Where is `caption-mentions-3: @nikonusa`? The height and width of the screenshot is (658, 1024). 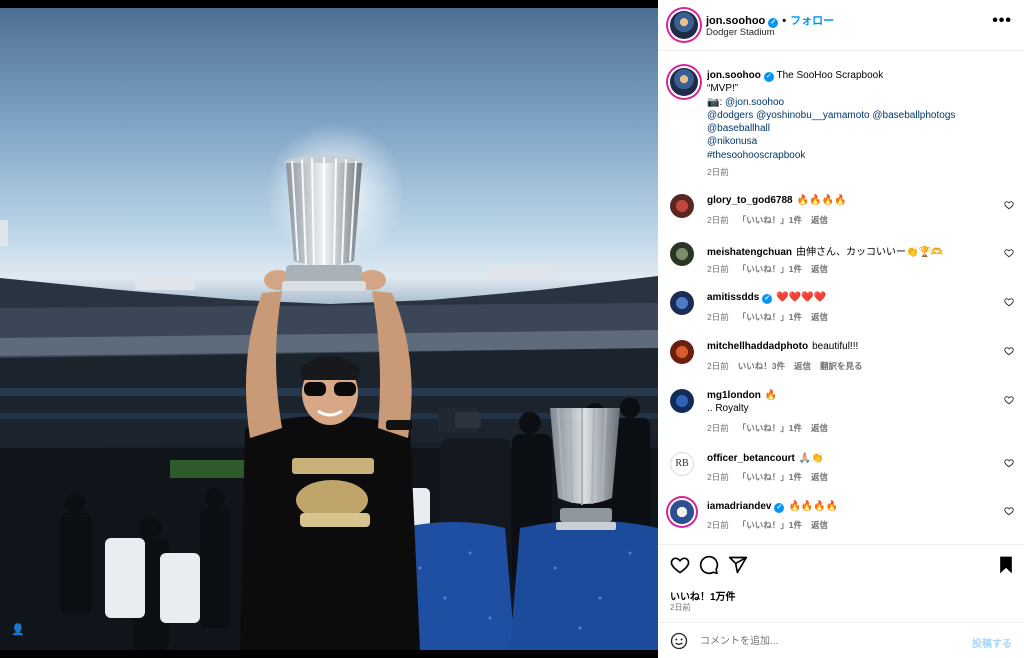
caption-mentions-3: @nikonusa is located at coordinates (857, 141).